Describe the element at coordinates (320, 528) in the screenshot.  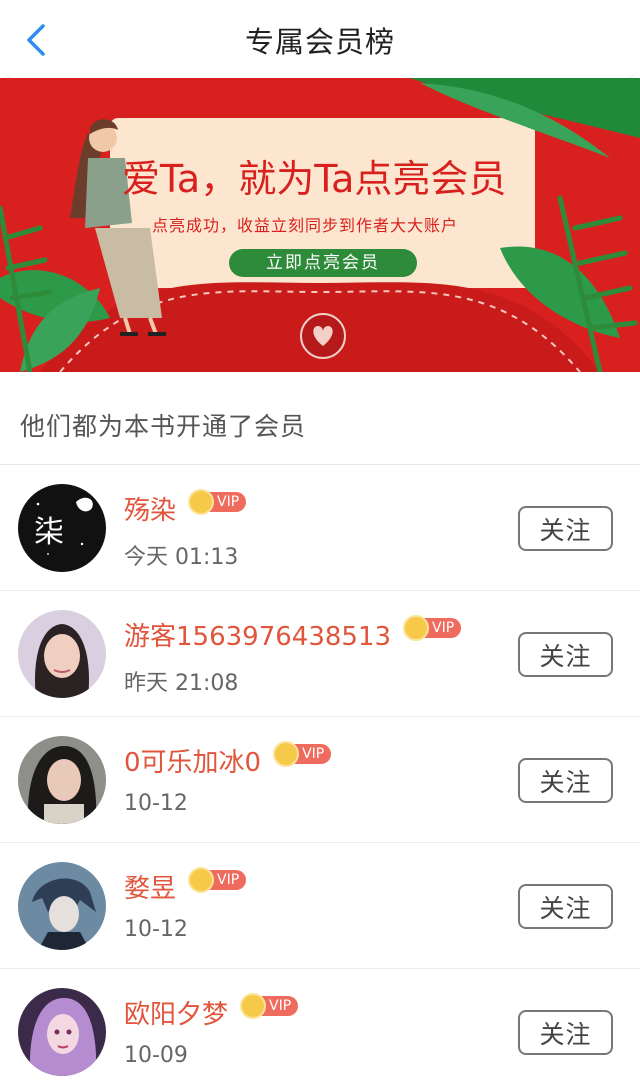
I see `list-item: 柒 殇染 VIP 今天 01:13 关注` at that location.